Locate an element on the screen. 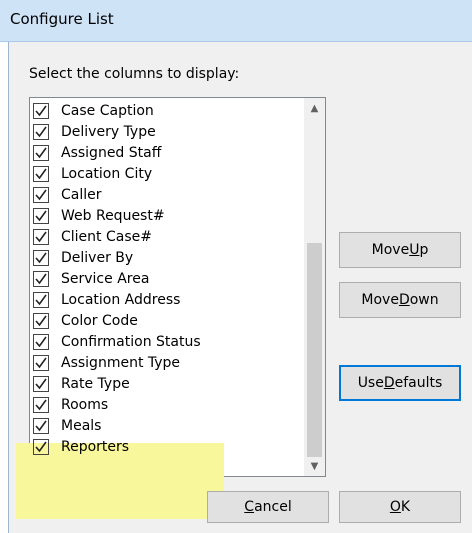 The width and height of the screenshot is (472, 533). list-item-label: Assigned Staff is located at coordinates (111, 152).